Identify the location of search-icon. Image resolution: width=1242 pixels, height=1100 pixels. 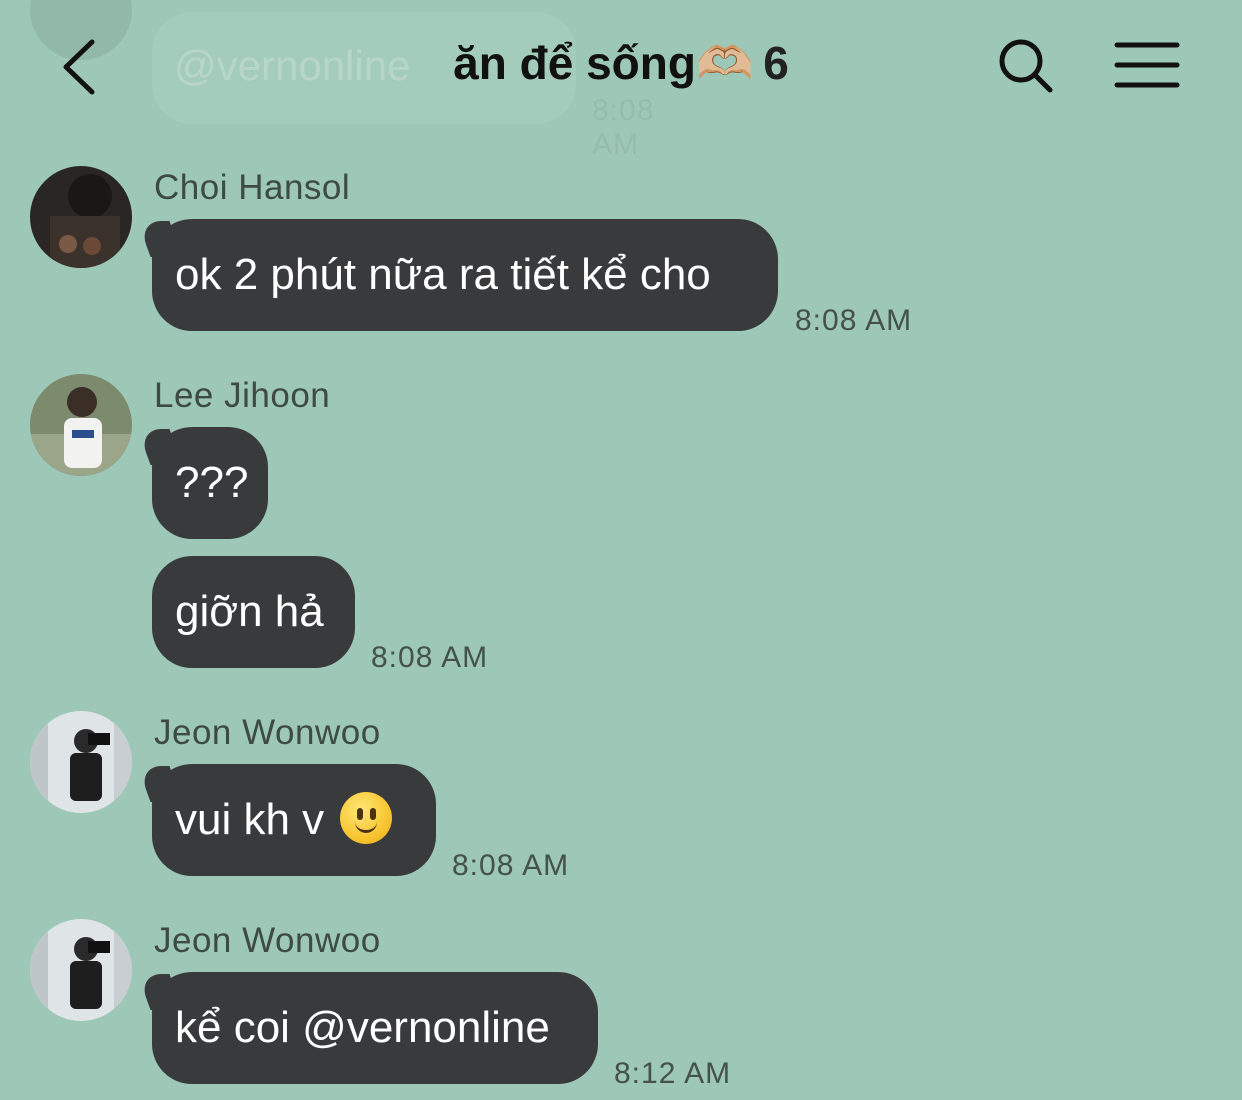
(1026, 66).